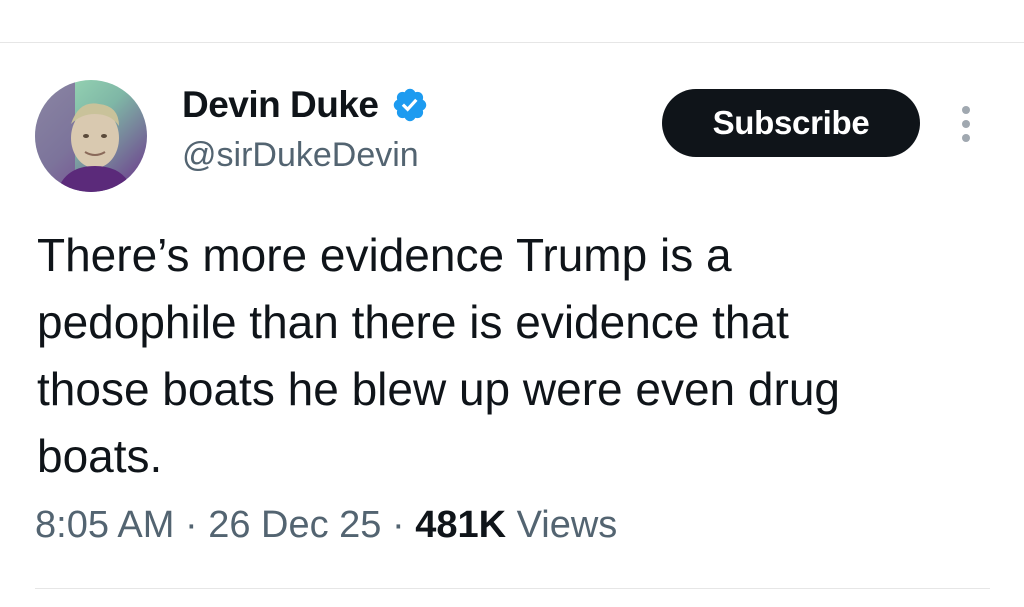 The image size is (1024, 607). What do you see at coordinates (305, 155) in the screenshot?
I see `handle: @sirDukeDevin` at bounding box center [305, 155].